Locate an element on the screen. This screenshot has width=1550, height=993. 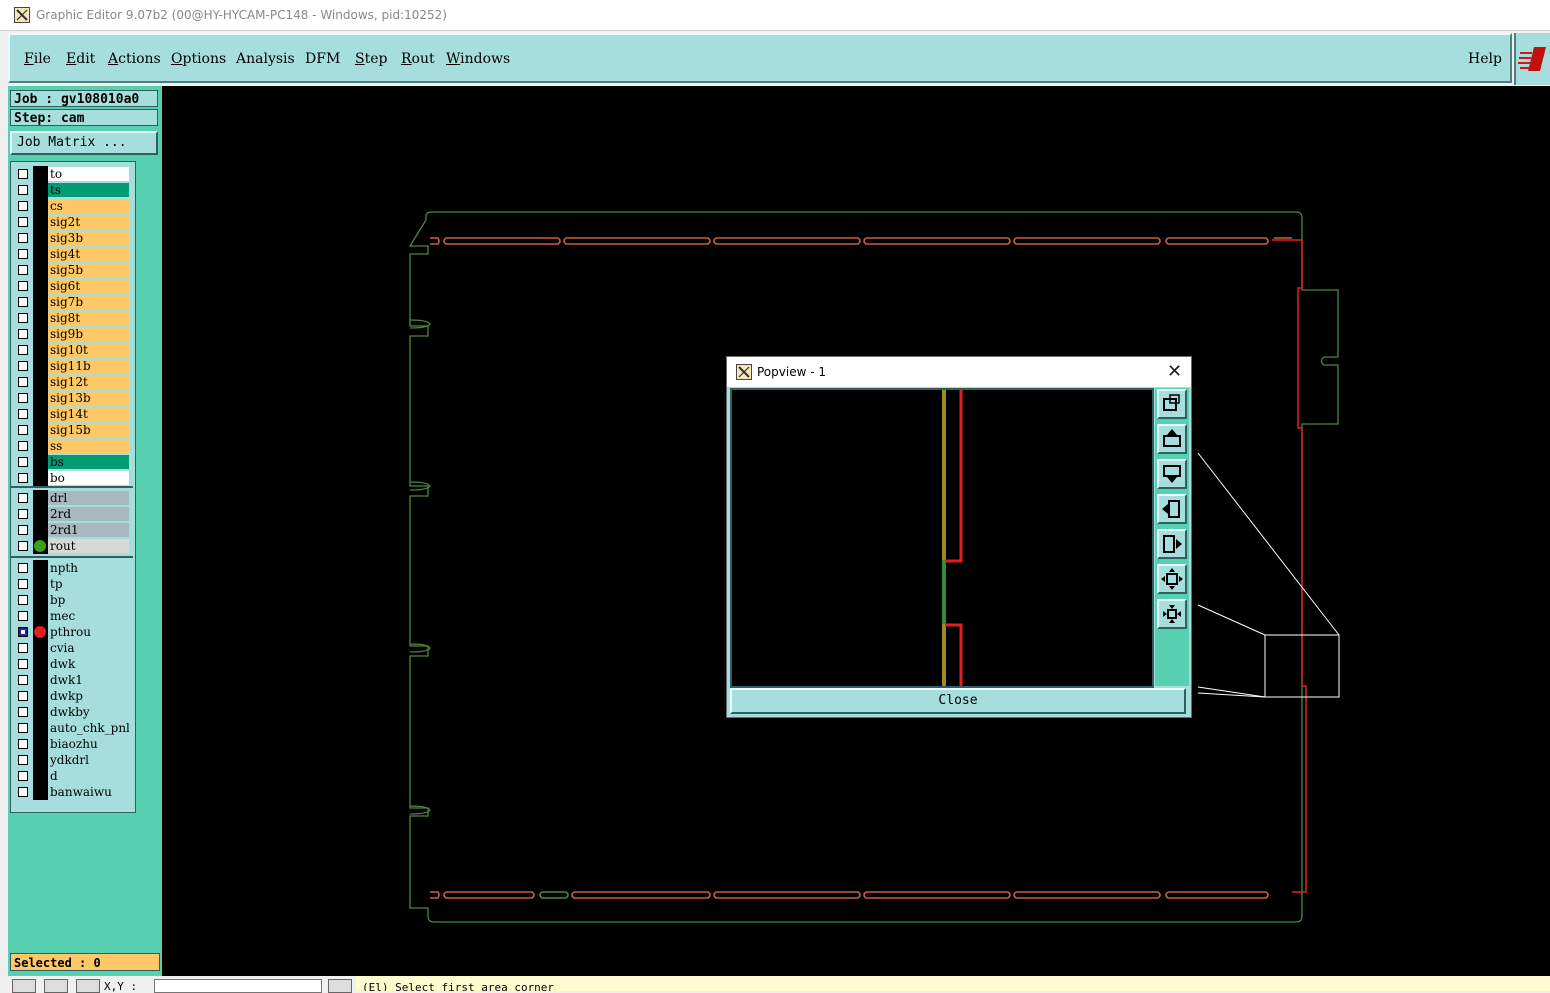
menu-file: File is located at coordinates (37, 59).